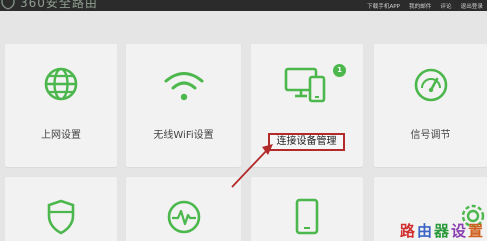  What do you see at coordinates (458, 231) in the screenshot?
I see `watermark-char: 设` at bounding box center [458, 231].